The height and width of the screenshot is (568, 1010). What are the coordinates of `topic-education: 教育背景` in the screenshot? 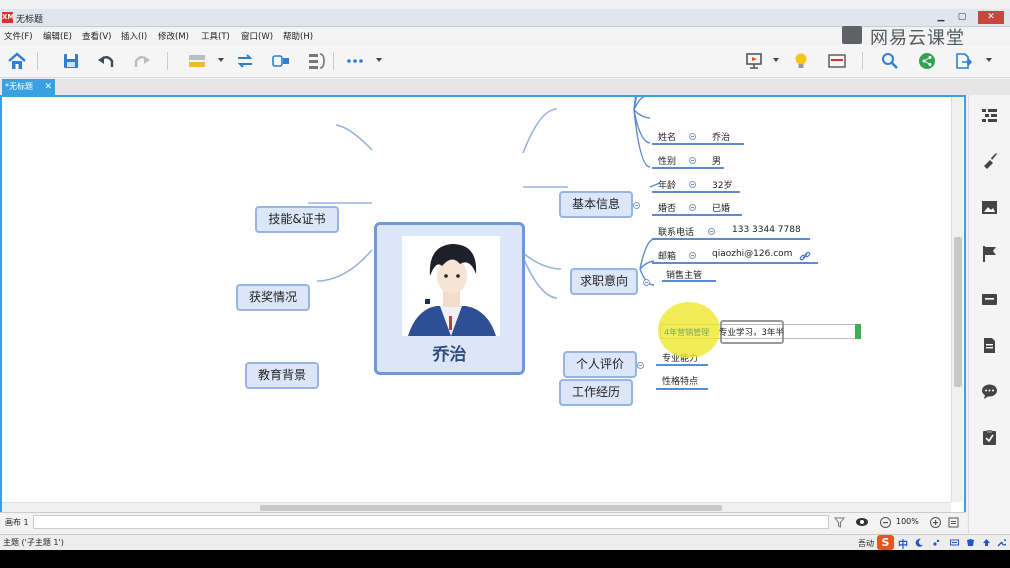 It's located at (282, 375).